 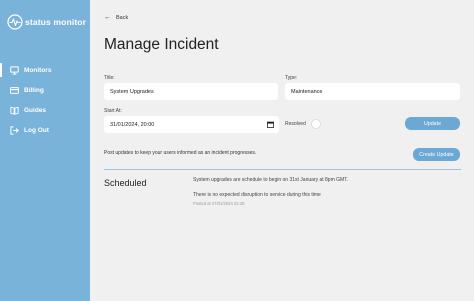 I want to click on resolved-toggle, so click(x=316, y=124).